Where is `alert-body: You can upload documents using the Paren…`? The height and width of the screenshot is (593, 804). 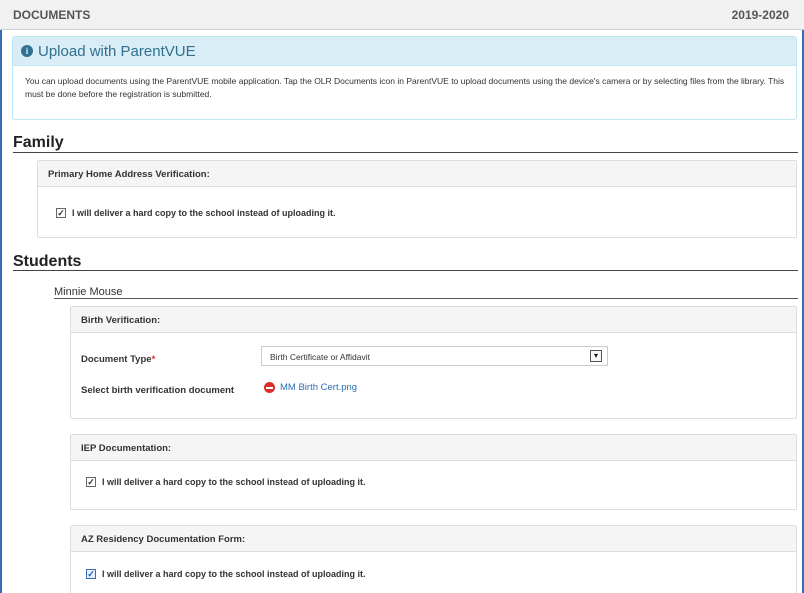 alert-body: You can upload documents using the Paren… is located at coordinates (405, 87).